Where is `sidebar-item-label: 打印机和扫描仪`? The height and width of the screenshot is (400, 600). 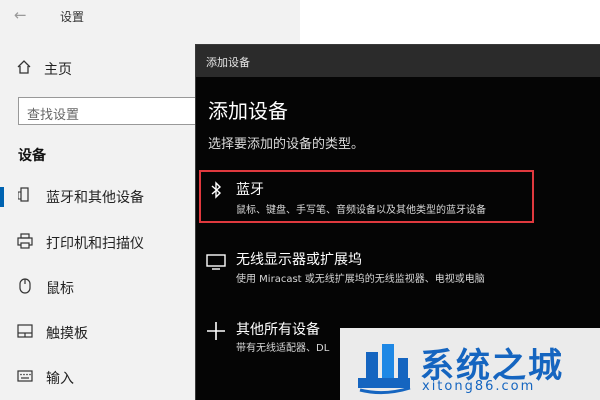 sidebar-item-label: 打印机和扫描仪 is located at coordinates (95, 244).